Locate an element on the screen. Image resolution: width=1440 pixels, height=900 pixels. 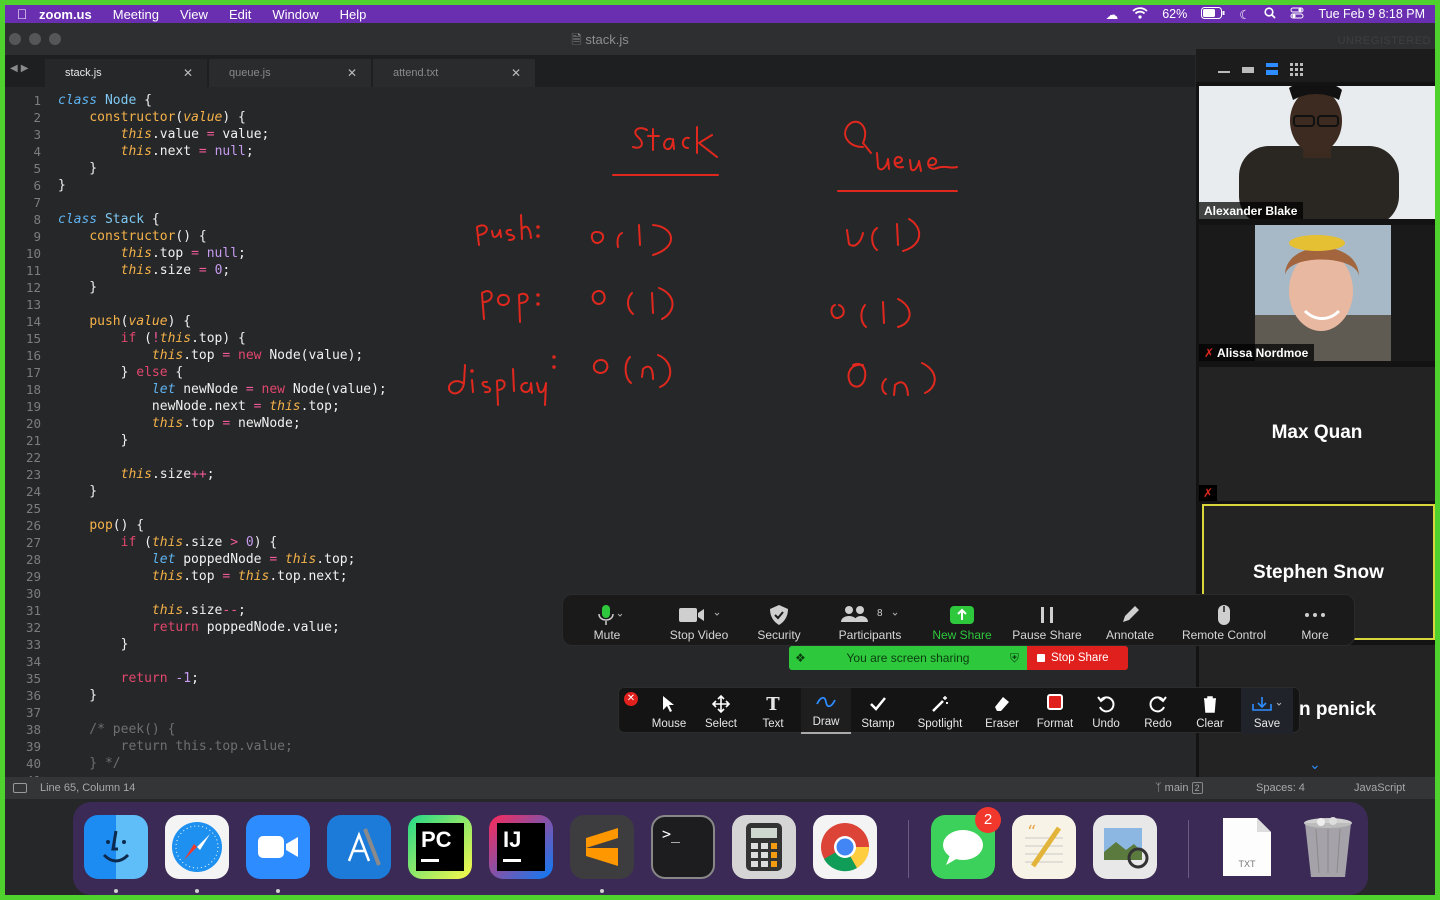
drag-handle-icon: ❖ is located at coordinates (800, 658).